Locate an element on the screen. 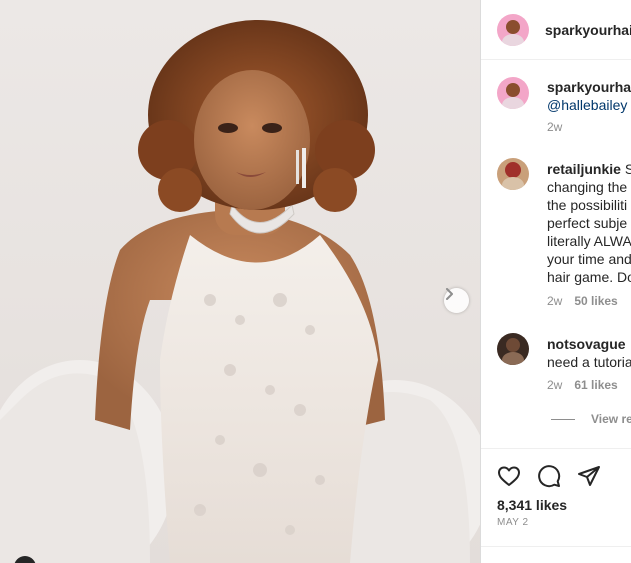  comment-text-line: literally ALWA is located at coordinates (589, 241).